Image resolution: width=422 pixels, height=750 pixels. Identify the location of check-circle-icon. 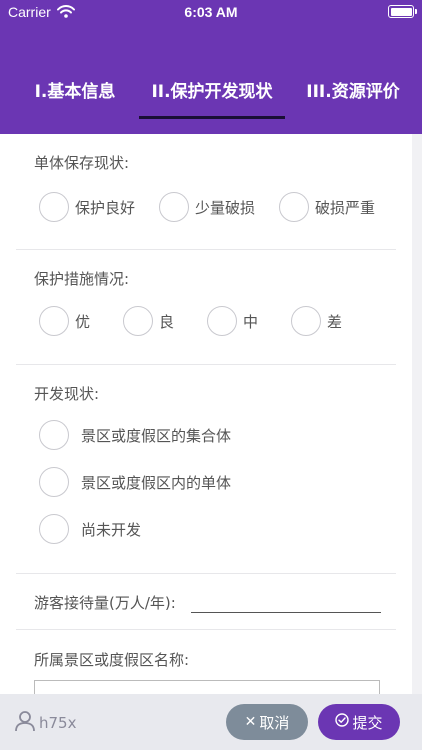
(342, 722).